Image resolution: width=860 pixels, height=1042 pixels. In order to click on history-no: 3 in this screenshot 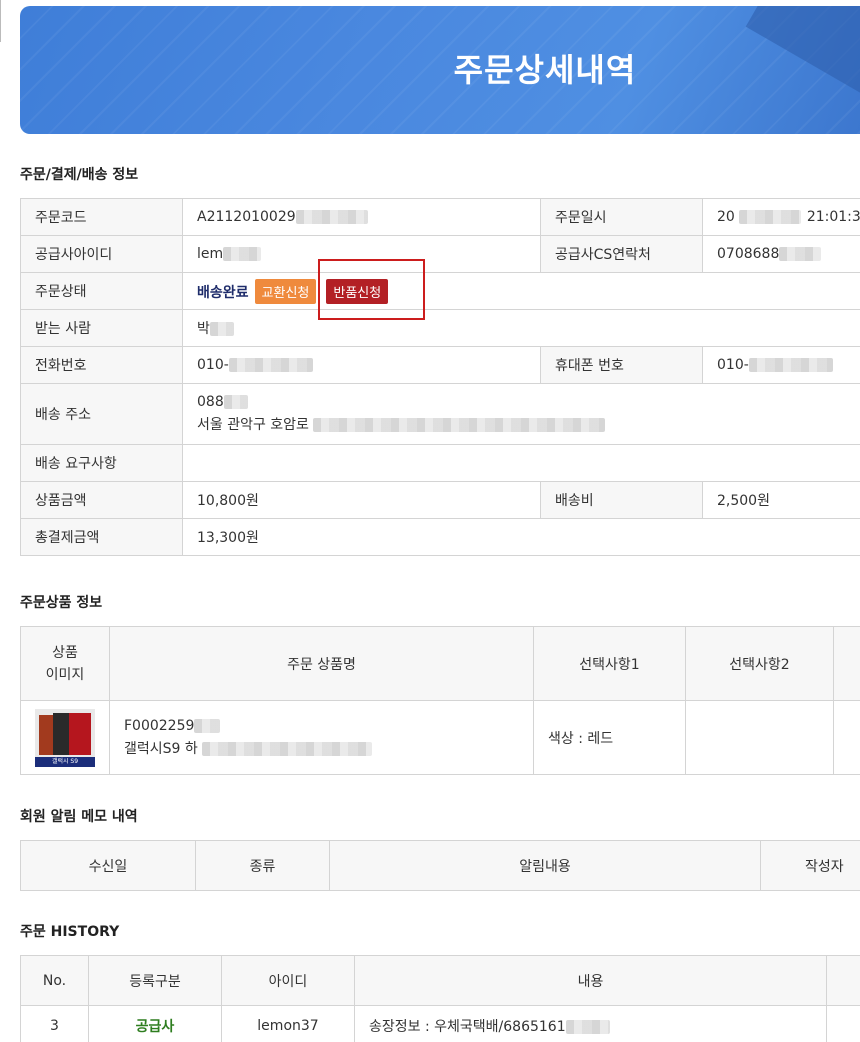, I will do `click(54, 1023)`.